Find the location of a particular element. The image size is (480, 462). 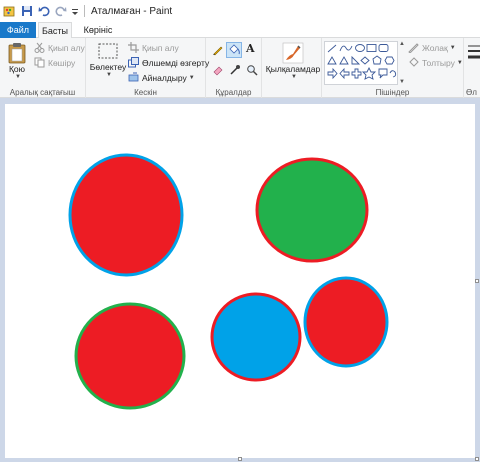

crop-icon is located at coordinates (133, 47).